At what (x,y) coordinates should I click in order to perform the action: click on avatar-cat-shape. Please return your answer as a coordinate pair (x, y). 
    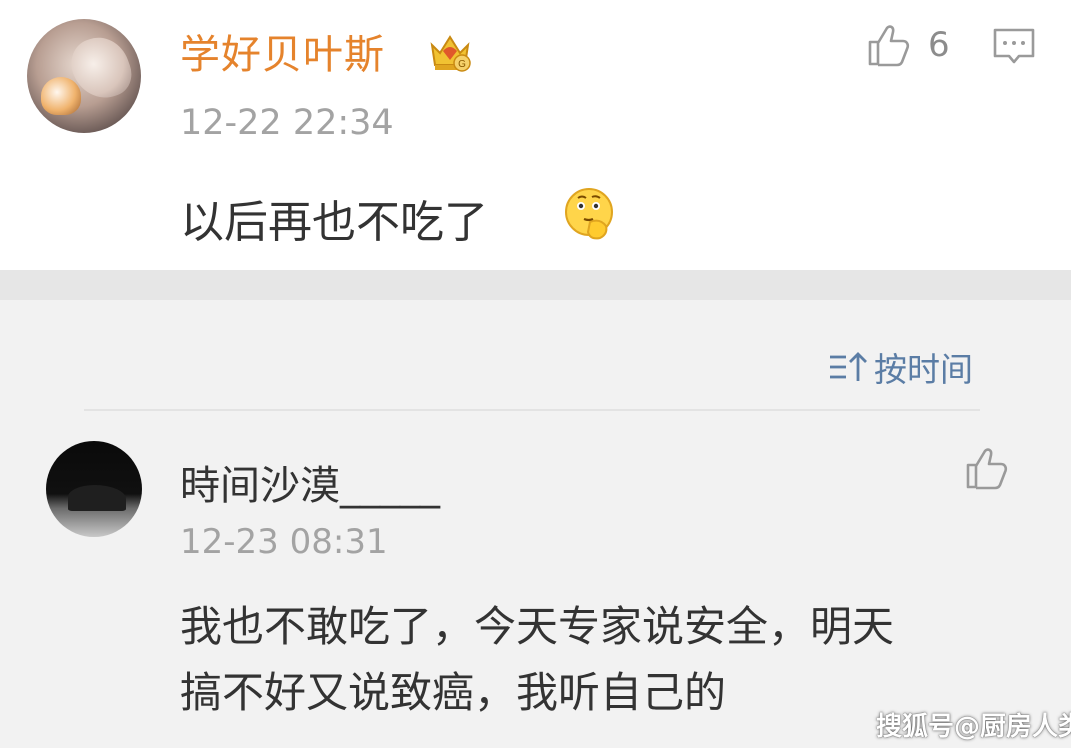
    Looking at the image, I should click on (61, 96).